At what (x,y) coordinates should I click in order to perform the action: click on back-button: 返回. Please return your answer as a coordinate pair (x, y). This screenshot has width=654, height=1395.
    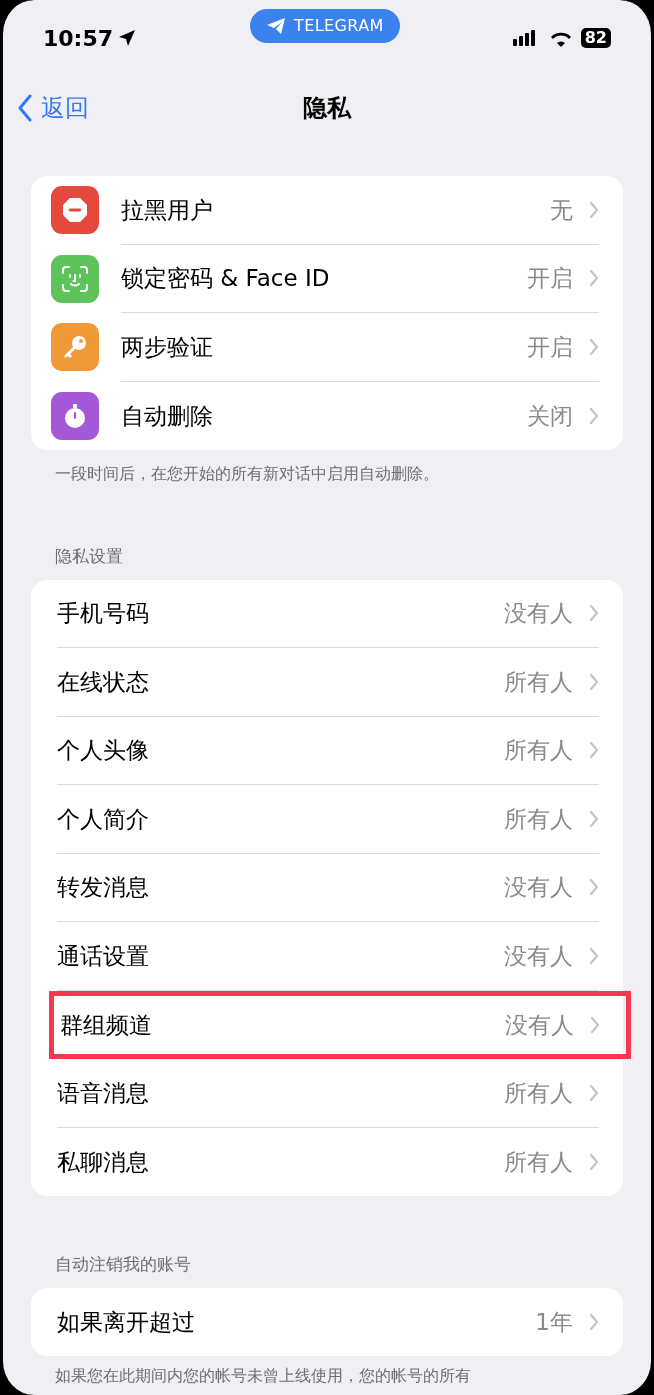
    Looking at the image, I should click on (53, 108).